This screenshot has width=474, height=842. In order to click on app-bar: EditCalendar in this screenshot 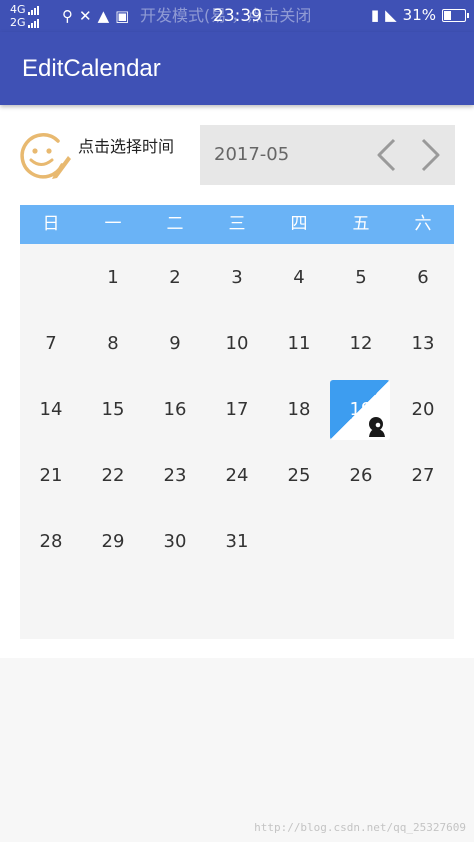, I will do `click(237, 68)`.